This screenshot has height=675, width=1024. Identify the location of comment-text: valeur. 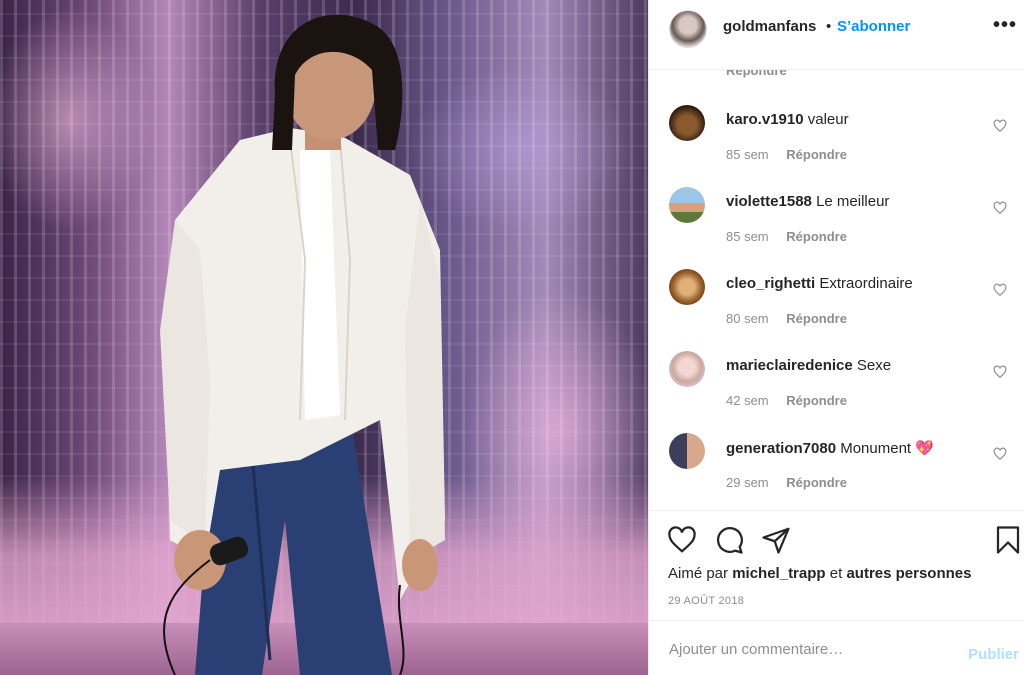
(828, 119).